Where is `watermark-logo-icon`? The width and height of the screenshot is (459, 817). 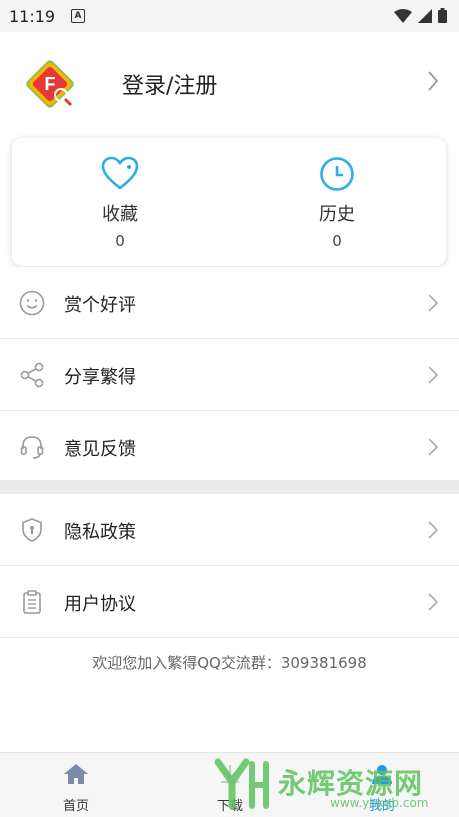
watermark-logo-icon is located at coordinates (241, 784).